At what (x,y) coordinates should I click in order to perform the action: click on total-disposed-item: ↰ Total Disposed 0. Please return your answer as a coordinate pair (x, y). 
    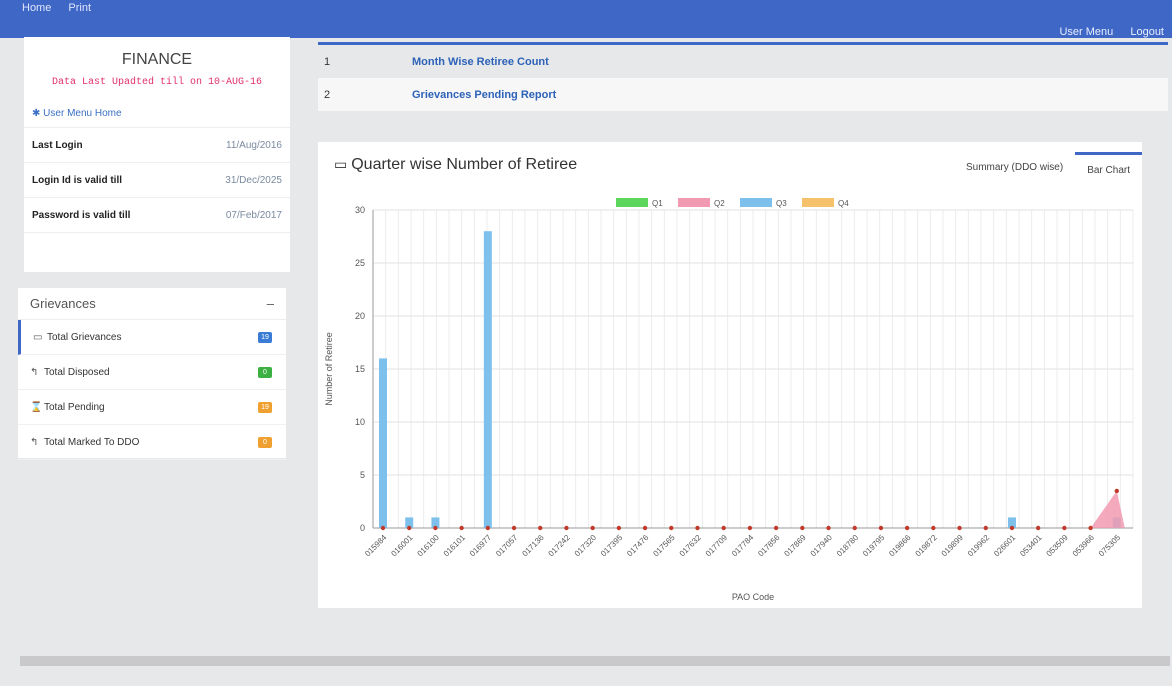
    Looking at the image, I should click on (152, 372).